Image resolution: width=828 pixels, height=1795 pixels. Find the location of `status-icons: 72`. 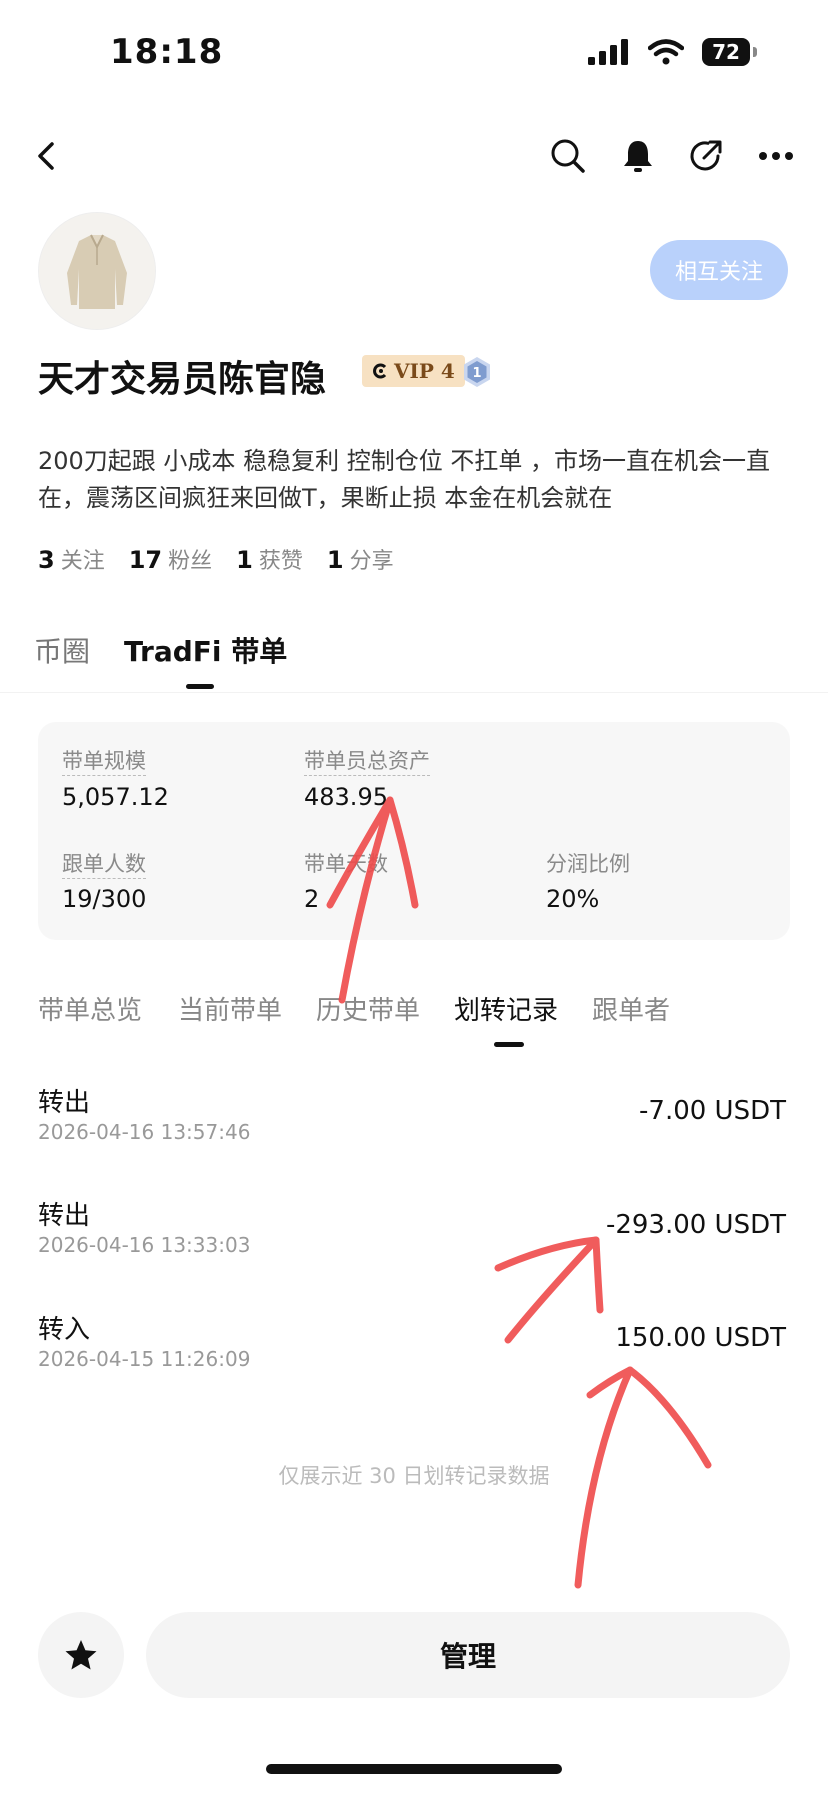

status-icons: 72 is located at coordinates (672, 52).